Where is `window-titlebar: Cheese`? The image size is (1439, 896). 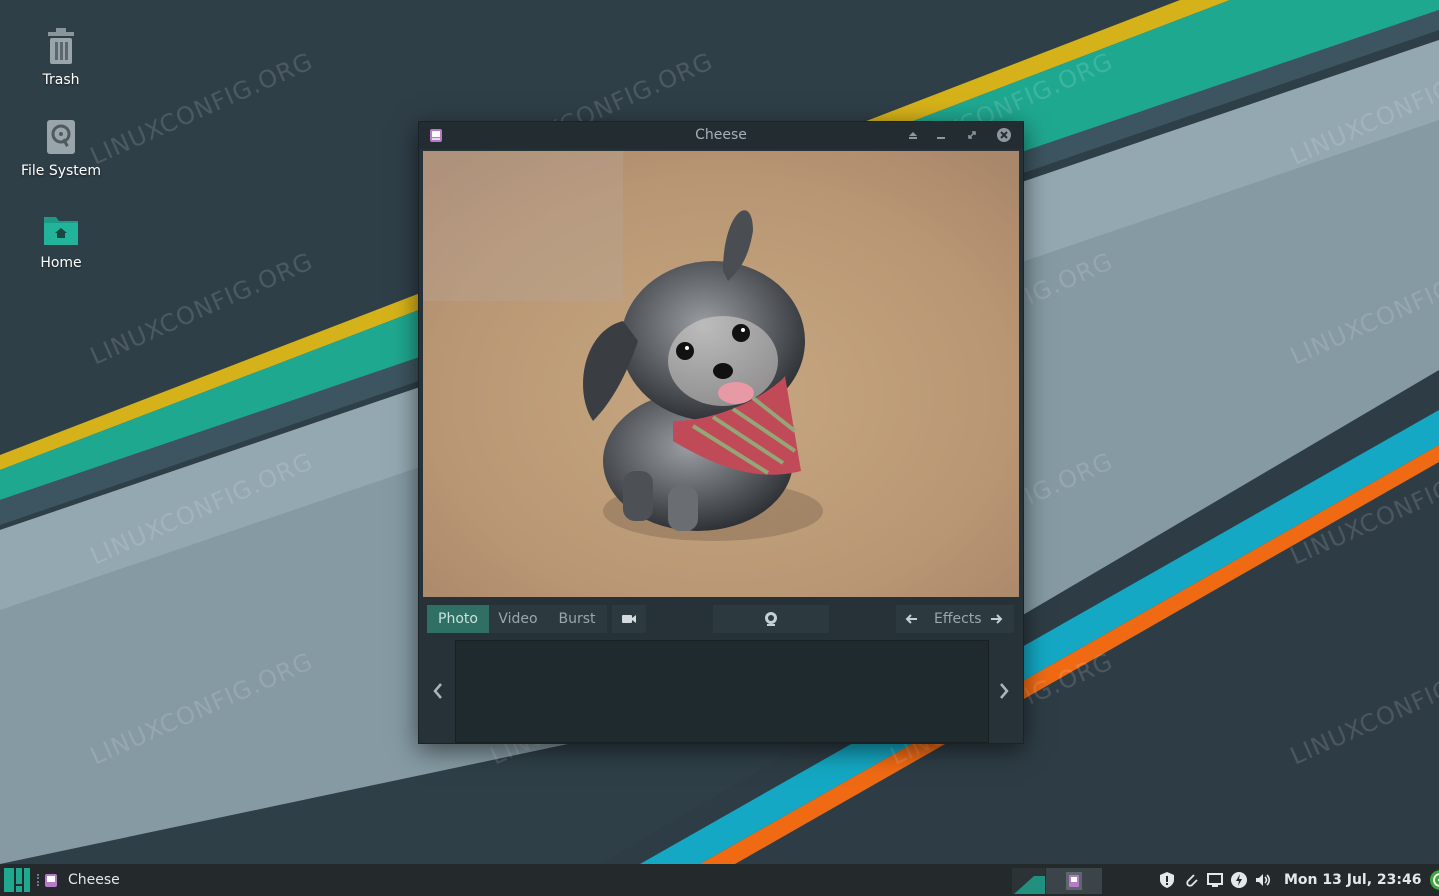 window-titlebar: Cheese is located at coordinates (721, 135).